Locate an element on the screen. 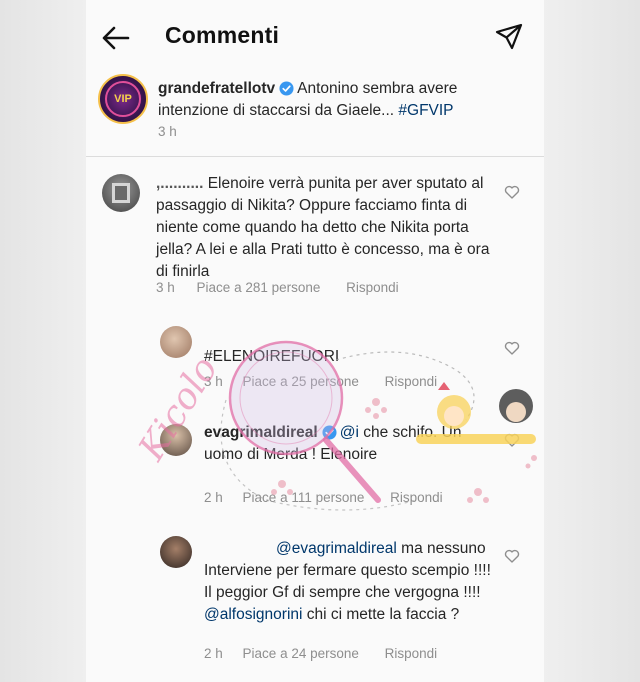 Image resolution: width=640 pixels, height=682 pixels. caption-hashtag: #GFVIP is located at coordinates (425, 110).